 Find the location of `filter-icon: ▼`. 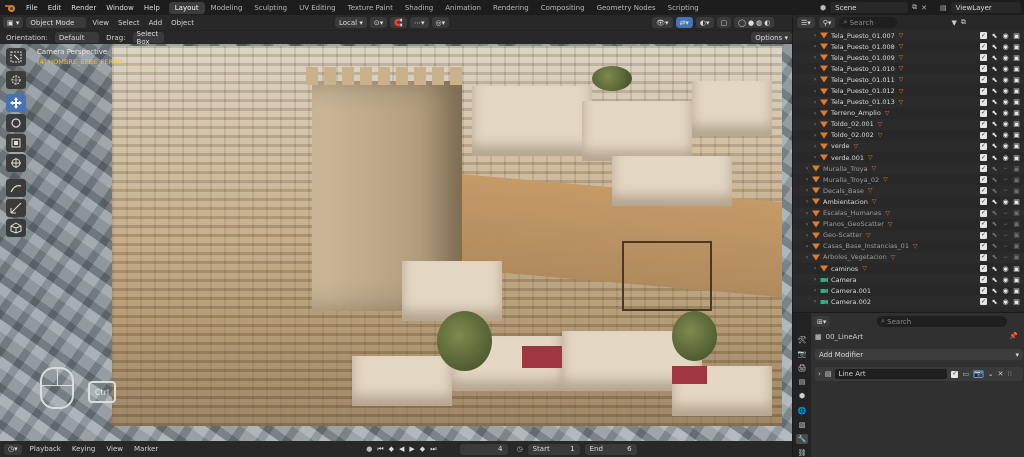

filter-icon: ▼ is located at coordinates (953, 23).